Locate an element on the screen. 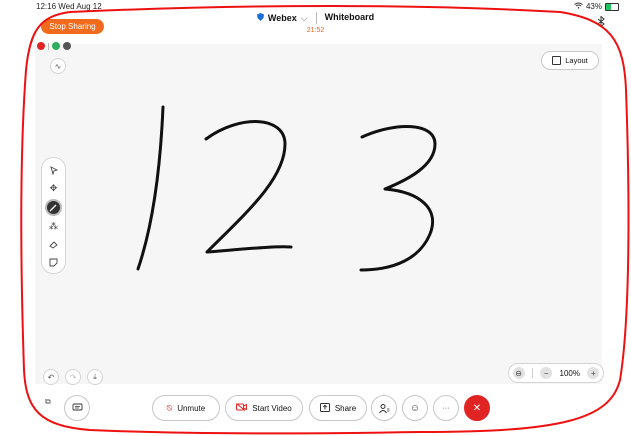  end-call-button: ✕ is located at coordinates (477, 408).